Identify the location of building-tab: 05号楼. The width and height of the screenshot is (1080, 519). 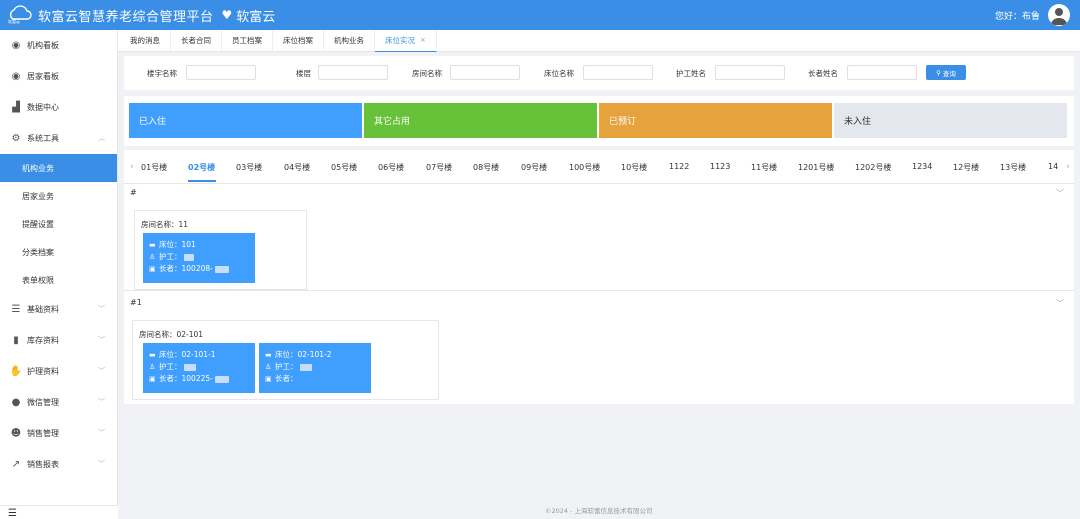
(344, 167).